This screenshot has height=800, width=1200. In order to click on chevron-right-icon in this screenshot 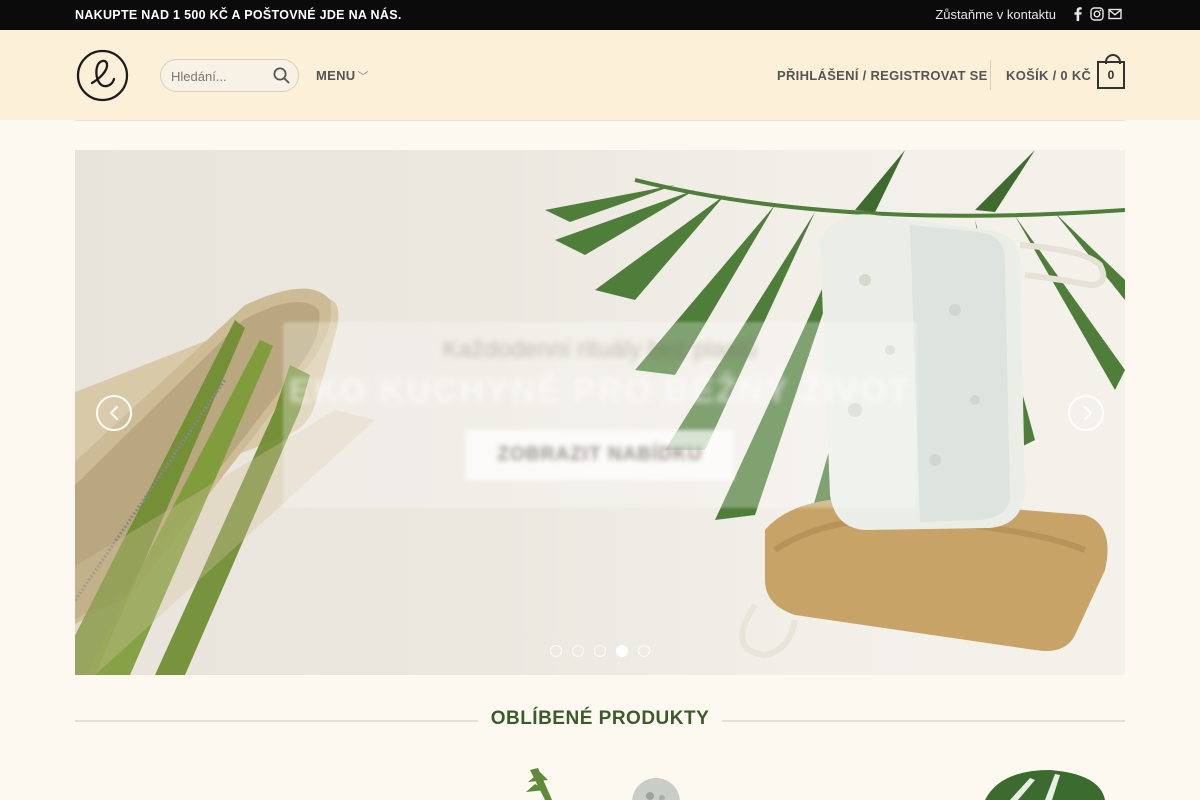, I will do `click(1088, 413)`.